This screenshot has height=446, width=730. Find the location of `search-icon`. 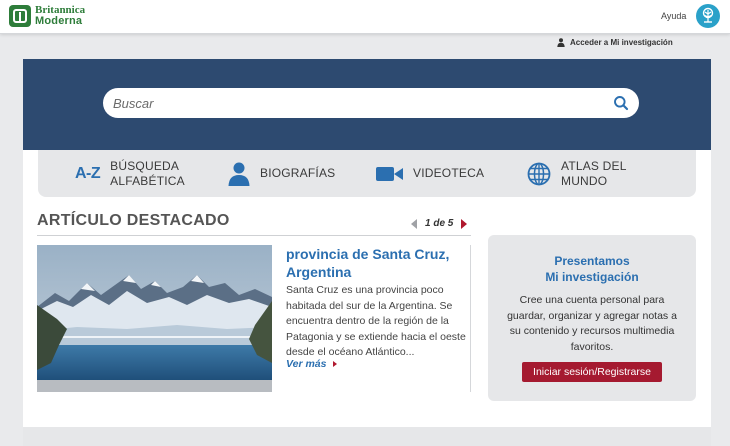

search-icon is located at coordinates (621, 103).